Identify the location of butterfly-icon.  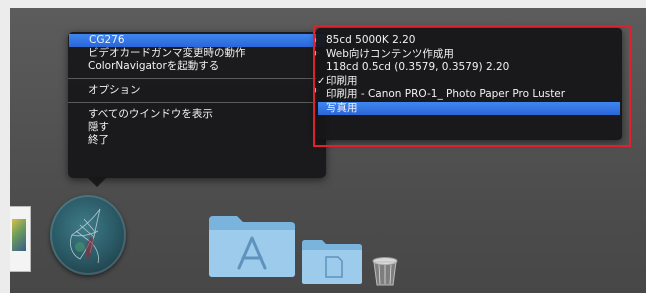
(85, 236).